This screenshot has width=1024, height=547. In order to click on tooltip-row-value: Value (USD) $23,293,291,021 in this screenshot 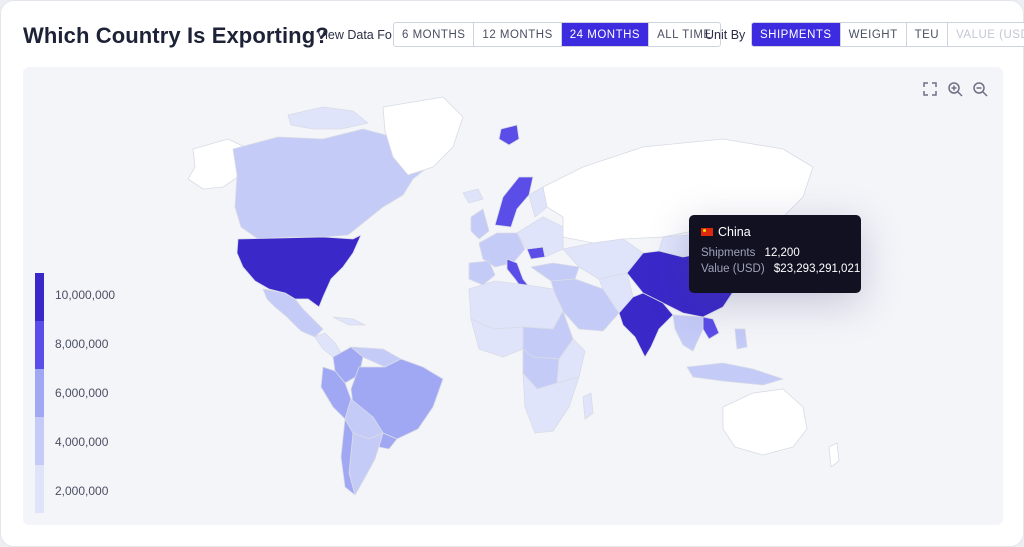, I will do `click(780, 269)`.